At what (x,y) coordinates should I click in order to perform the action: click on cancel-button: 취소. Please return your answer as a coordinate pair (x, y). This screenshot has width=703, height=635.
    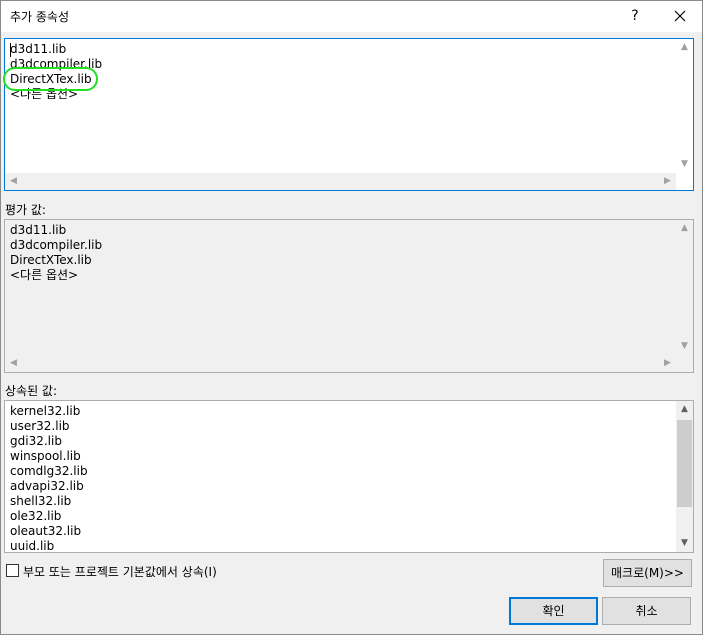
    Looking at the image, I should click on (646, 611).